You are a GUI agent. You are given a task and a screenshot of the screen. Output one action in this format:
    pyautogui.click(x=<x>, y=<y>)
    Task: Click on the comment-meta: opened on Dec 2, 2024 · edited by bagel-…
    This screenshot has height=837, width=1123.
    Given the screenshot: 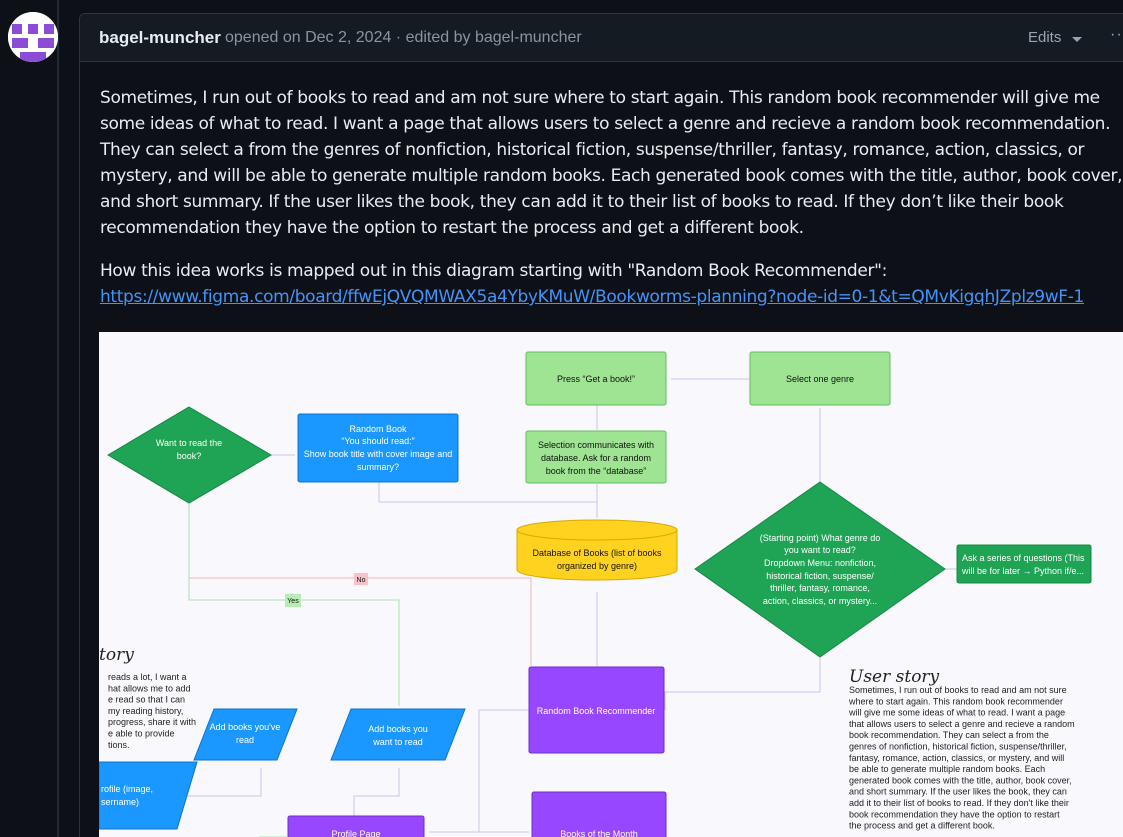 What is the action you would take?
    pyautogui.click(x=403, y=37)
    